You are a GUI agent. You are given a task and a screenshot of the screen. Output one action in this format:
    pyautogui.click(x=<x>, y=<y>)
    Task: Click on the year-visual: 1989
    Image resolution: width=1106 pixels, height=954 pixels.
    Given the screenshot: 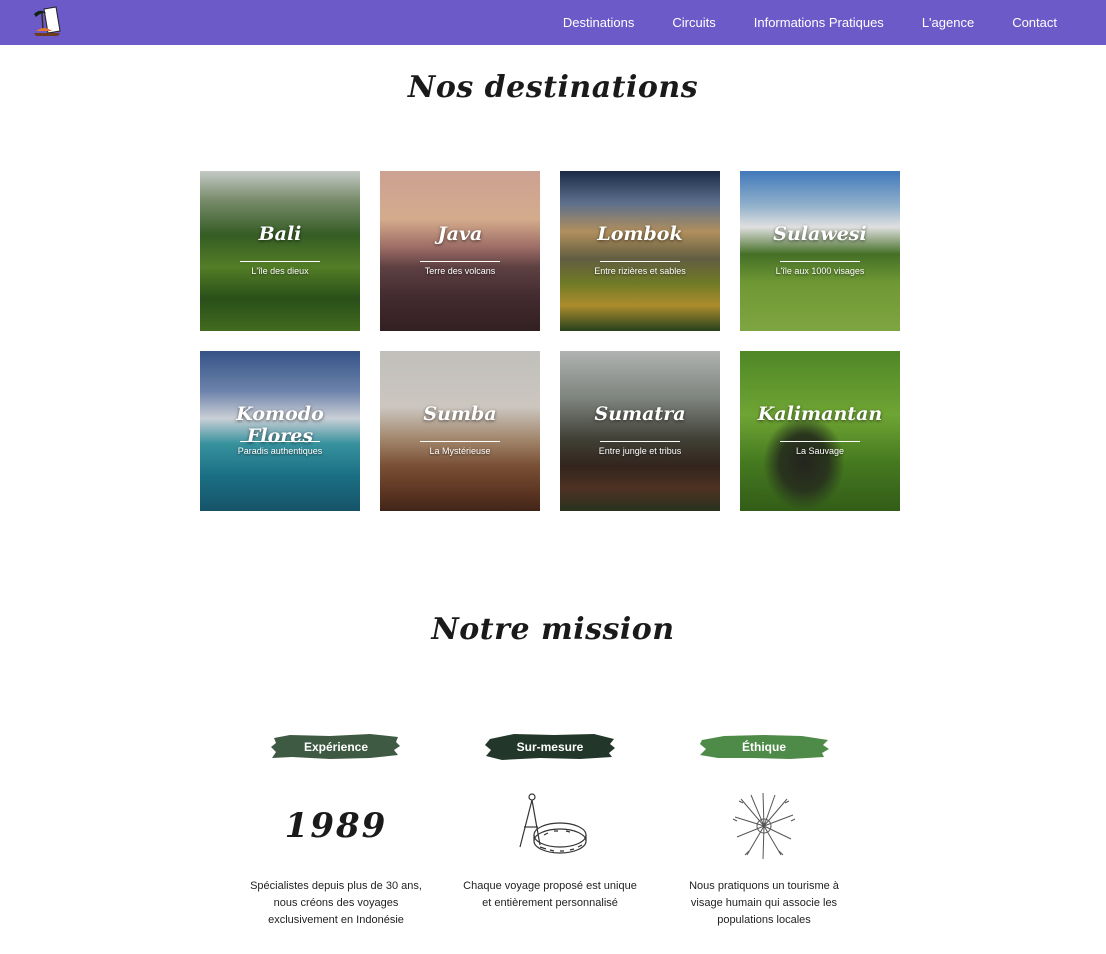 What is the action you would take?
    pyautogui.click(x=336, y=826)
    